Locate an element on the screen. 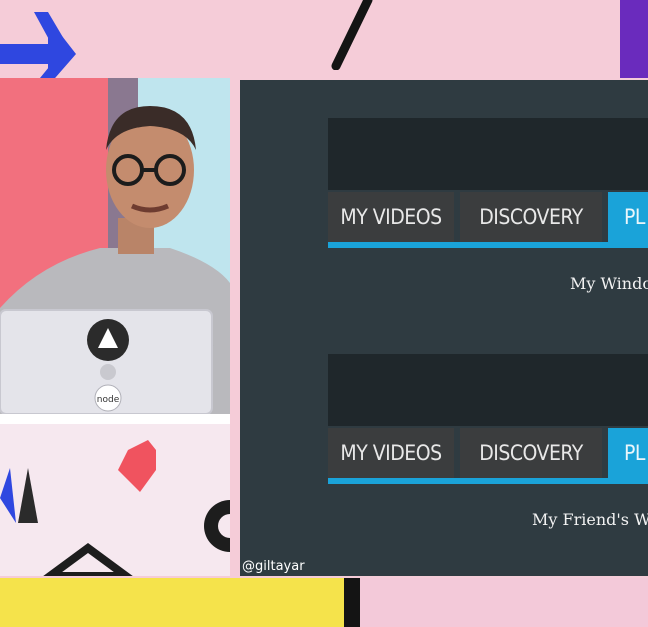  purple-block-graphic is located at coordinates (634, 39).